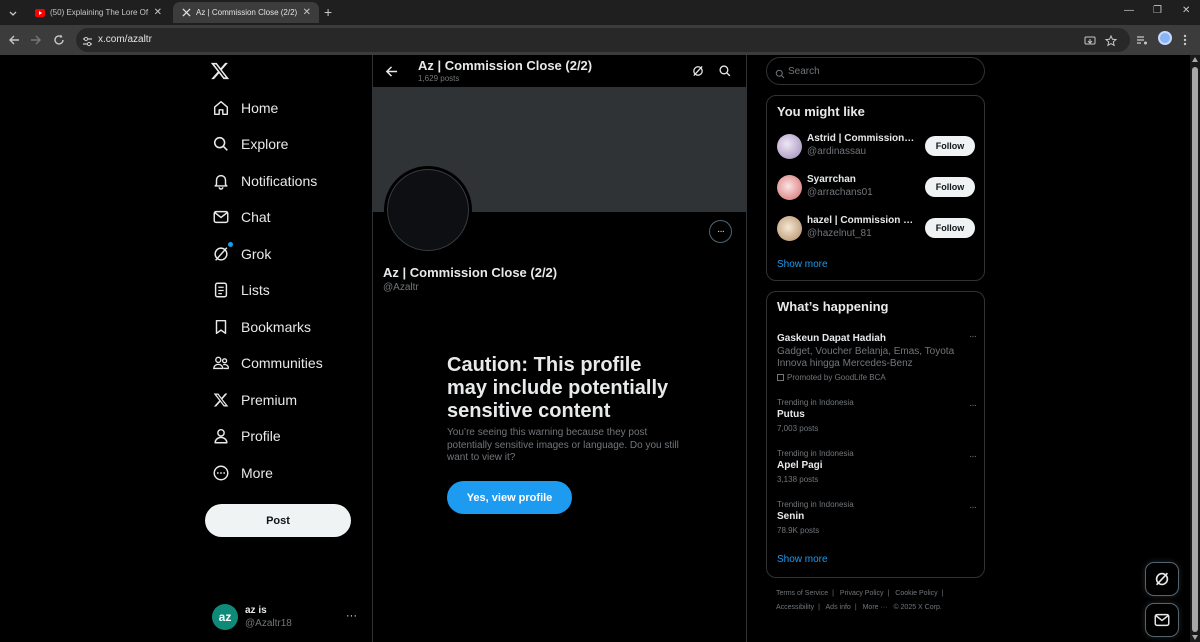 The width and height of the screenshot is (1200, 642). What do you see at coordinates (225, 617) in the screenshot?
I see `avatar: az` at bounding box center [225, 617].